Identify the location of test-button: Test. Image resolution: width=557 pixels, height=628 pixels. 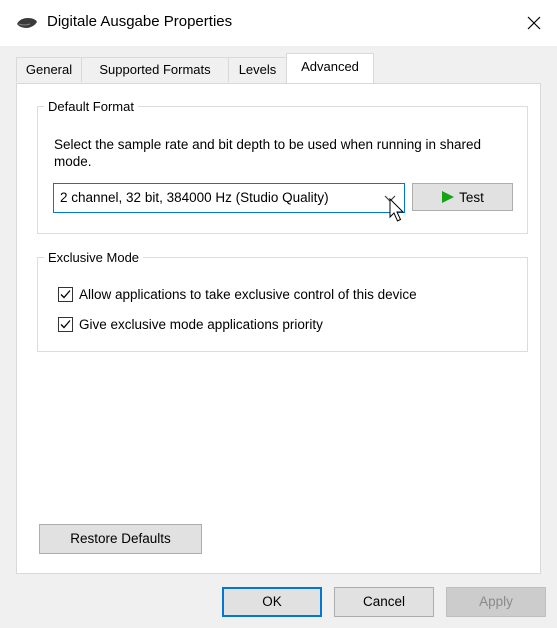
(462, 197).